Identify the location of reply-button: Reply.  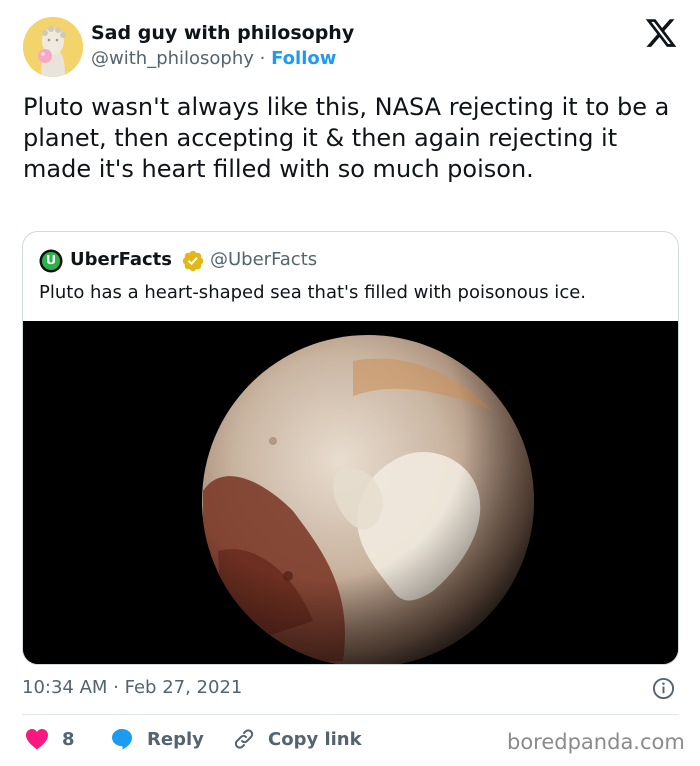
(157, 739).